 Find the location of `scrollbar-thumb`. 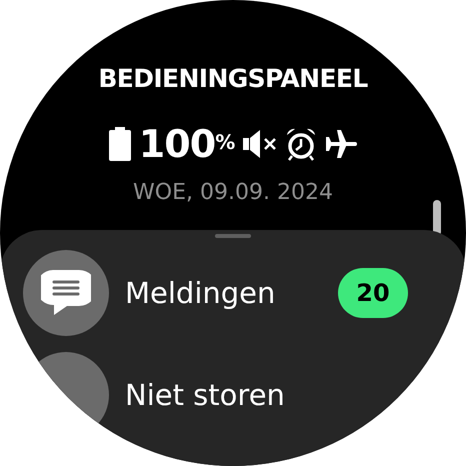

scrollbar-thumb is located at coordinates (437, 218).